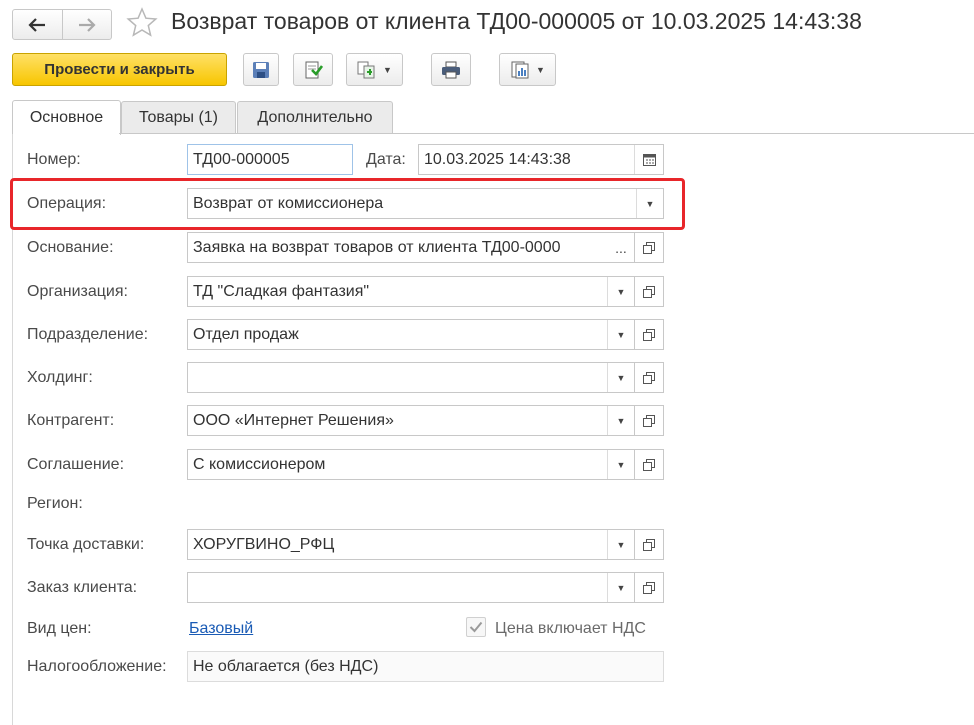  What do you see at coordinates (541, 159) in the screenshot?
I see `date-input: 10.03.2025 14:43:38` at bounding box center [541, 159].